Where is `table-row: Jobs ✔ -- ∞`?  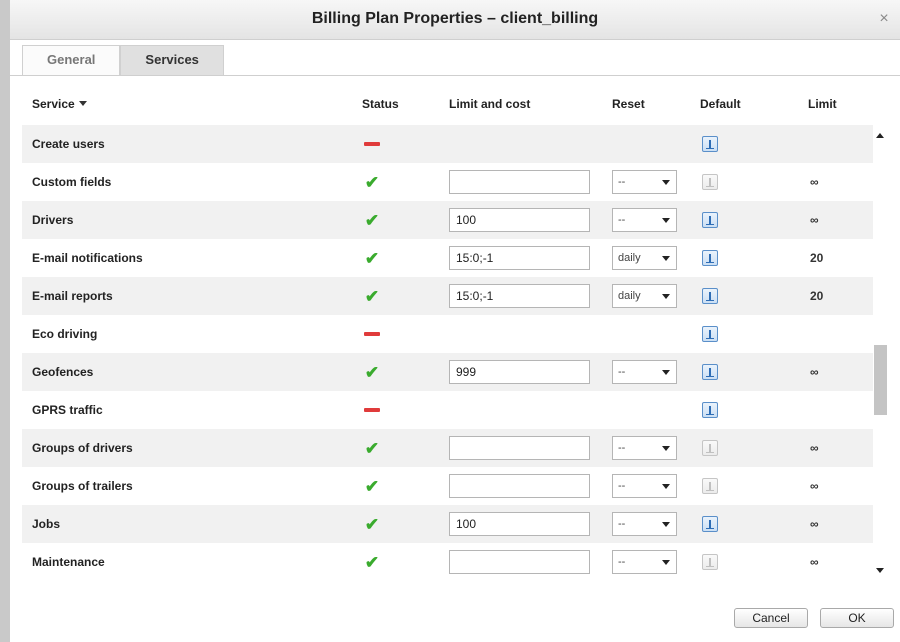
table-row: Jobs ✔ -- ∞ is located at coordinates (447, 524).